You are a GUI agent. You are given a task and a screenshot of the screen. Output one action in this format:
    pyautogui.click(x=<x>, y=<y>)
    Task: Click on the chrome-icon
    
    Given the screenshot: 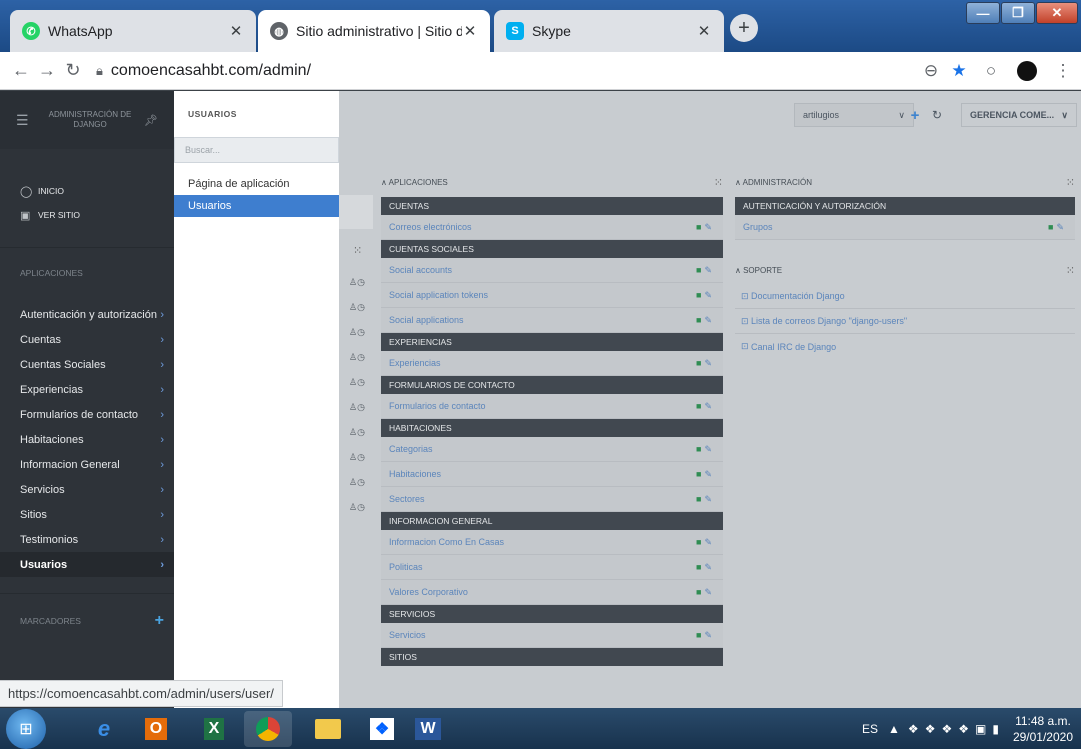 What is the action you would take?
    pyautogui.click(x=268, y=729)
    